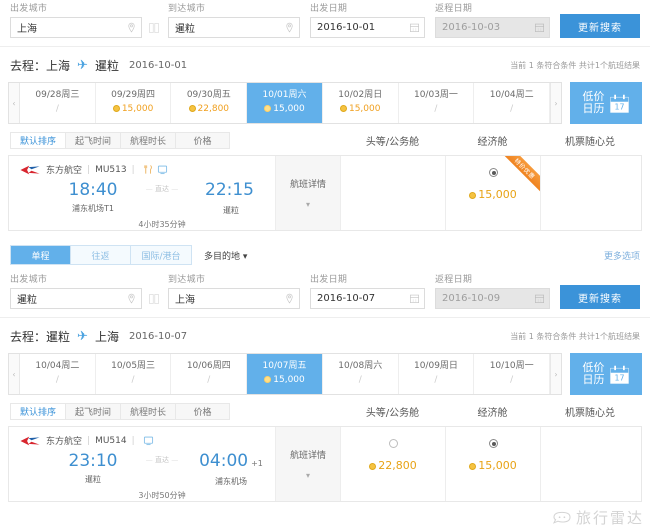  What do you see at coordinates (512, 109) in the screenshot?
I see `date-cell-price: /` at bounding box center [512, 109].